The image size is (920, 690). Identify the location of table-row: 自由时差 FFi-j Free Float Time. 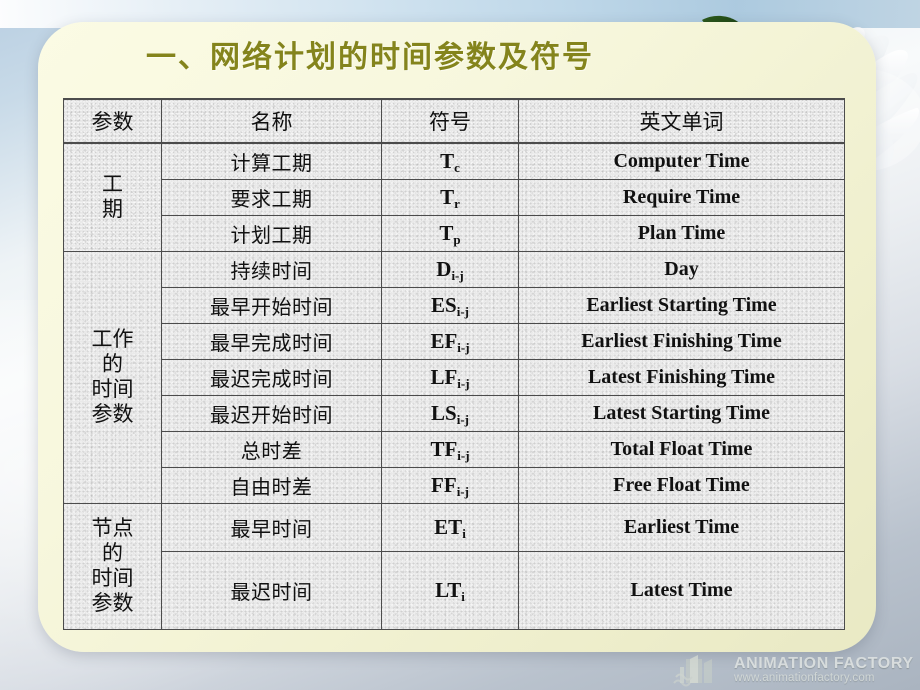
(454, 485).